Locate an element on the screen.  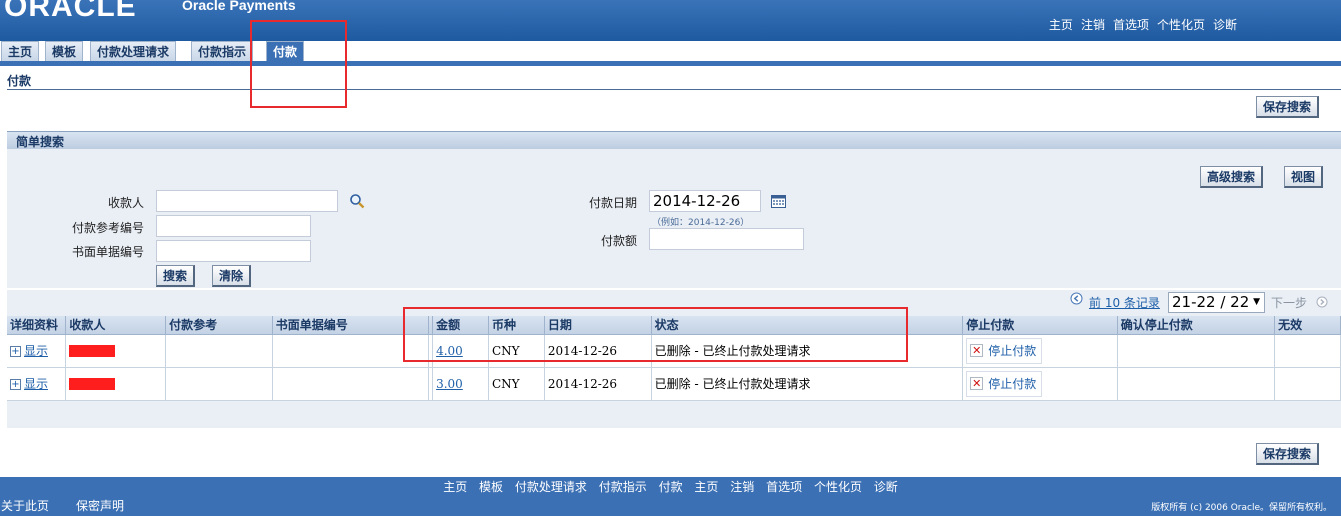
calendar-icon is located at coordinates (778, 202).